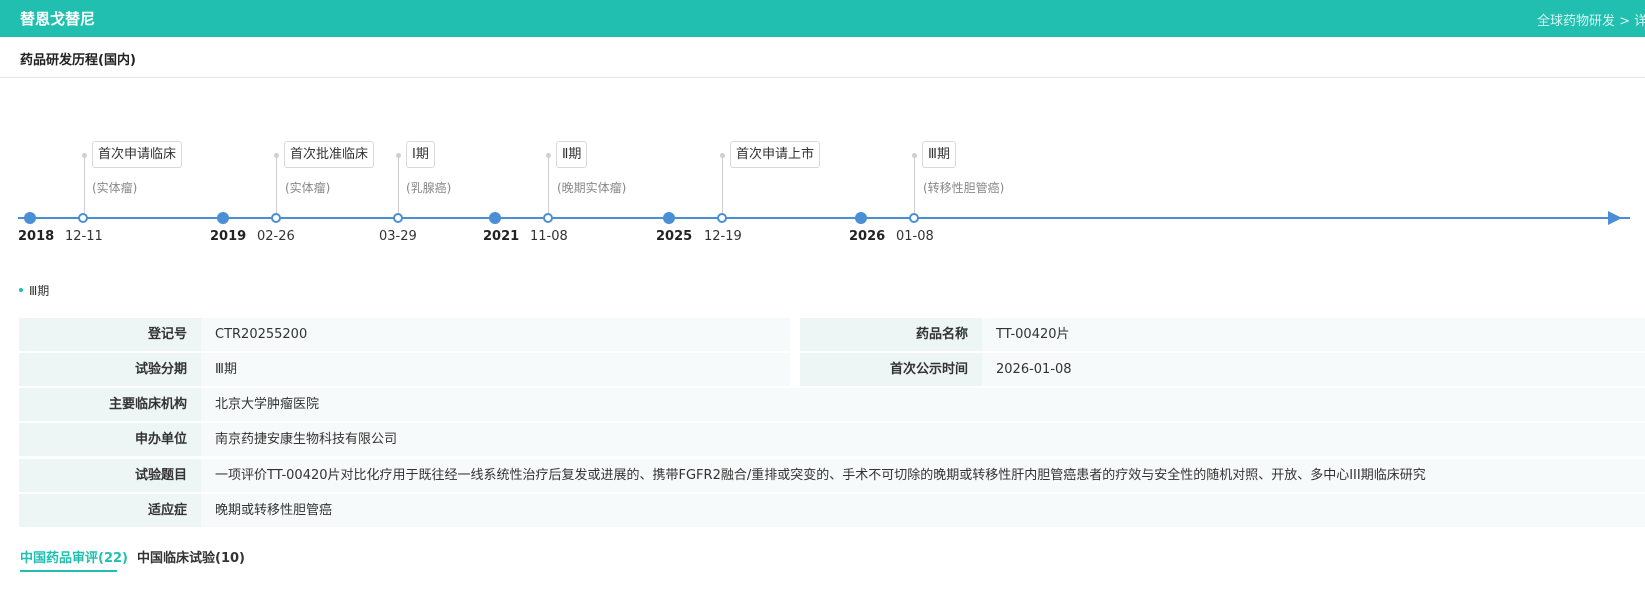  Describe the element at coordinates (923, 404) in the screenshot. I see `institution-value: 北京大学肿瘤医院` at that location.